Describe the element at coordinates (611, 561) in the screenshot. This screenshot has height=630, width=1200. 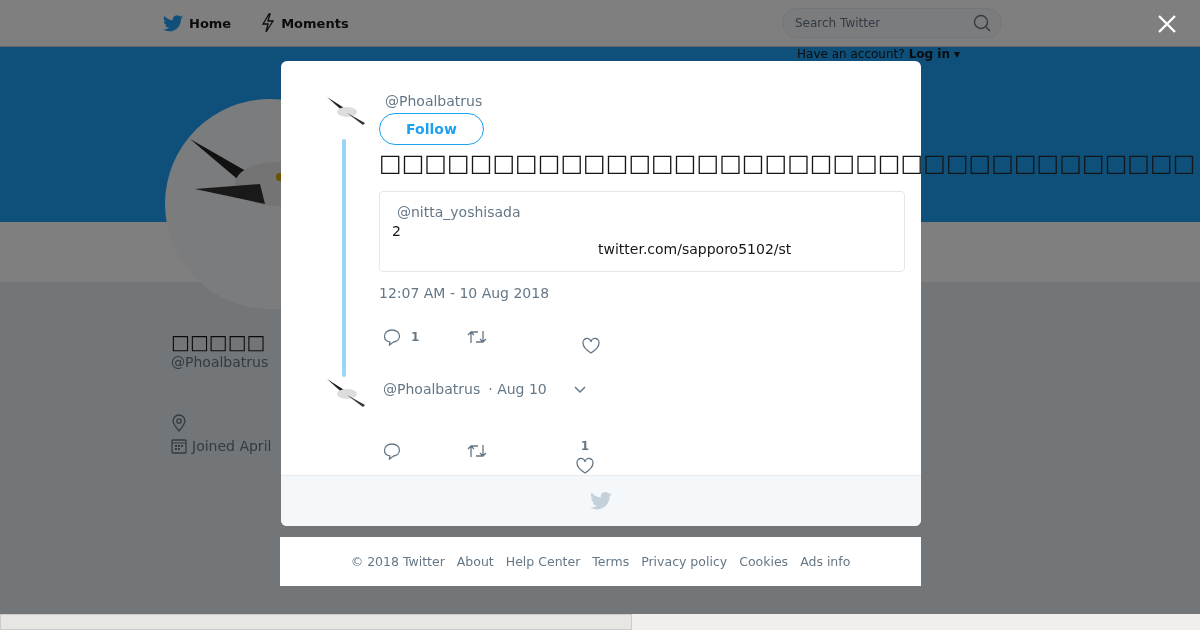
I see `footer-link: Terms` at that location.